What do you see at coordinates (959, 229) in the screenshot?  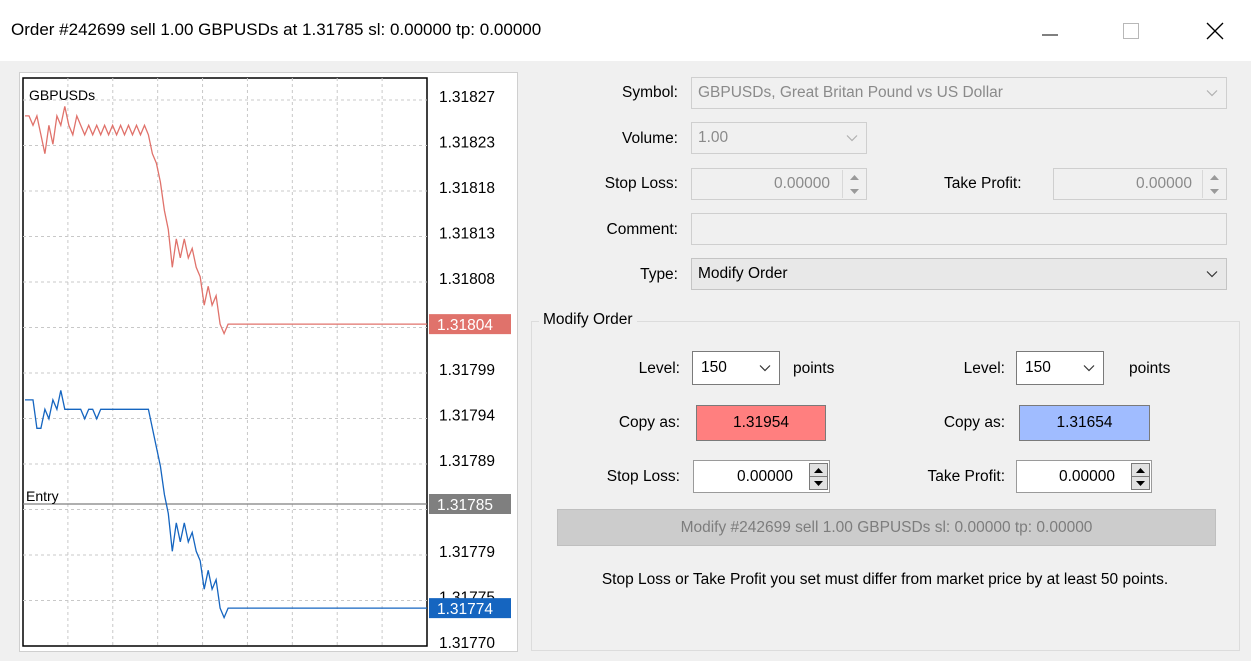 I see `comment-field` at bounding box center [959, 229].